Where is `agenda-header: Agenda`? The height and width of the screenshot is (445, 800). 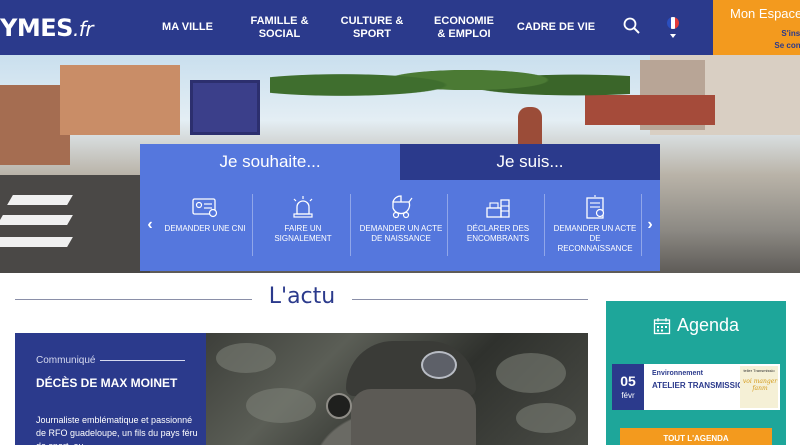
agenda-header: Agenda is located at coordinates (696, 325).